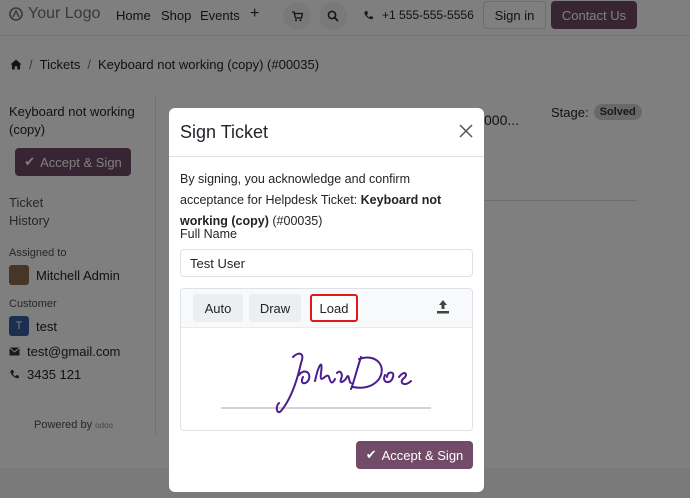 The width and height of the screenshot is (690, 498). Describe the element at coordinates (275, 308) in the screenshot. I see `signature-draw-button: Draw` at that location.